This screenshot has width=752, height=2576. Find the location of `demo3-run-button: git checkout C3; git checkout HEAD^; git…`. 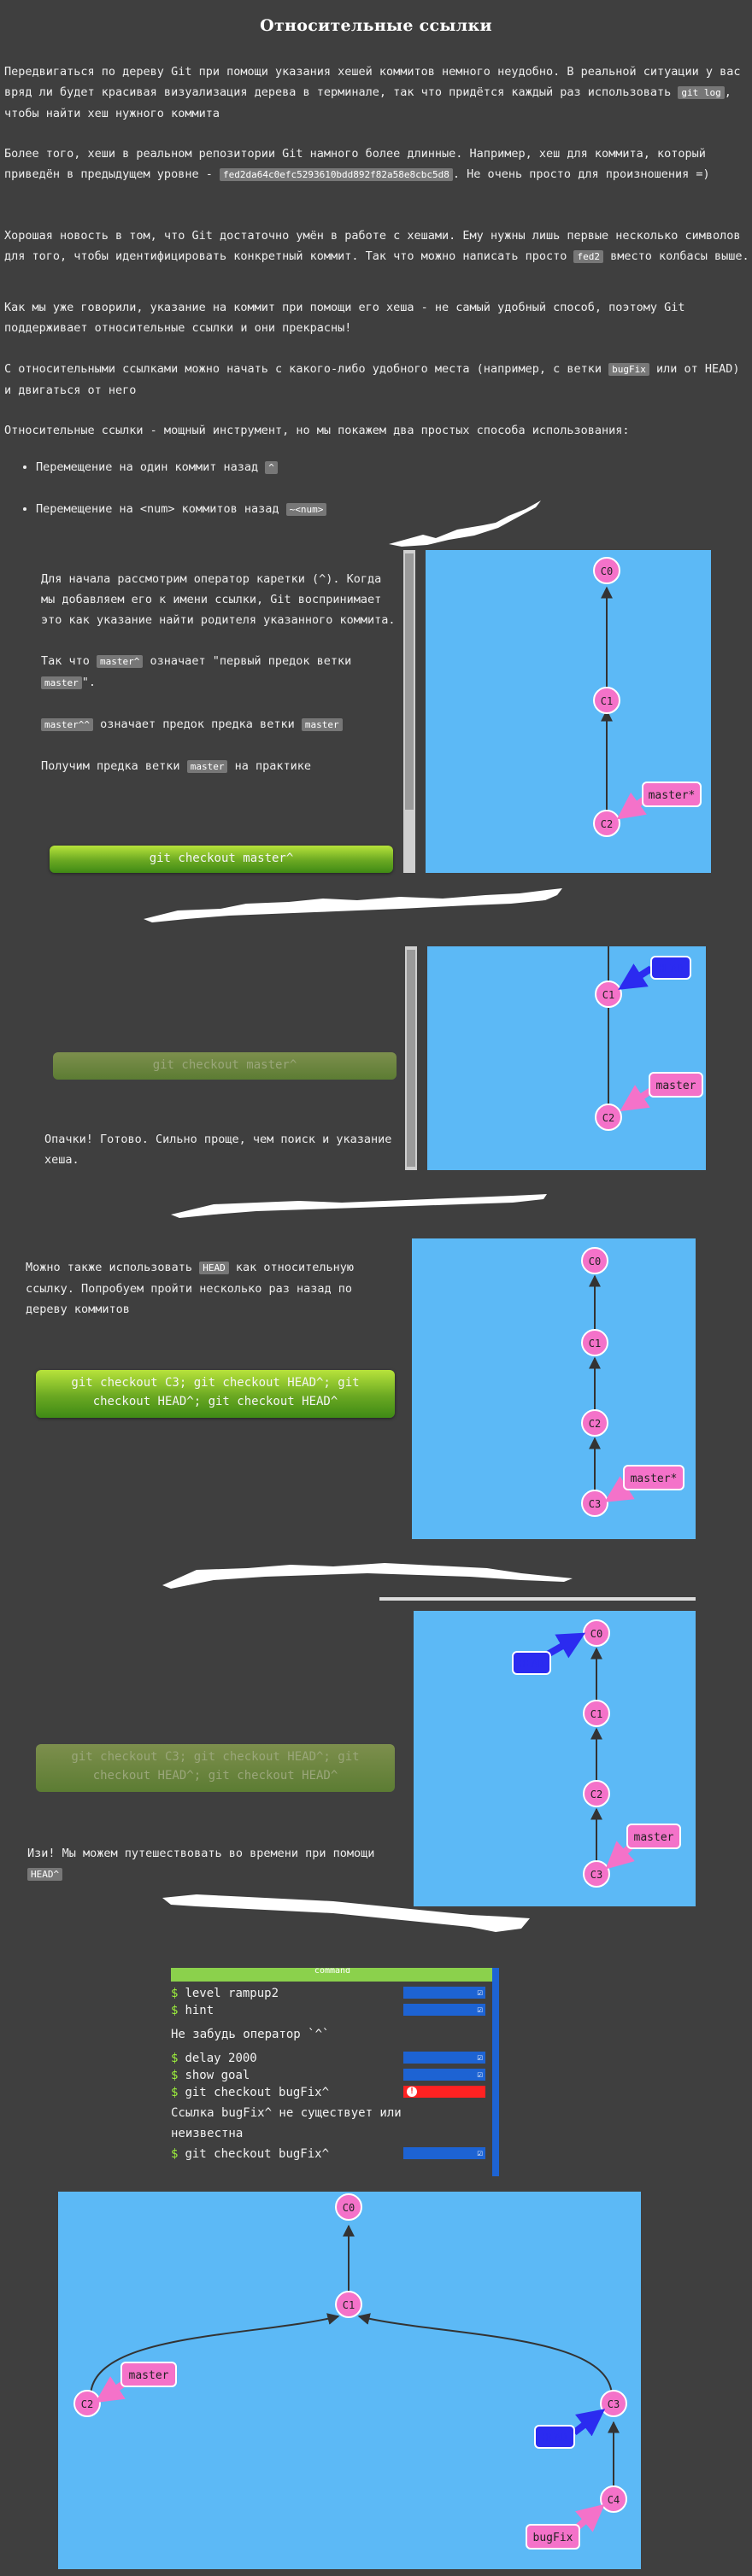

demo3-run-button: git checkout C3; git checkout HEAD^; git… is located at coordinates (215, 1394).